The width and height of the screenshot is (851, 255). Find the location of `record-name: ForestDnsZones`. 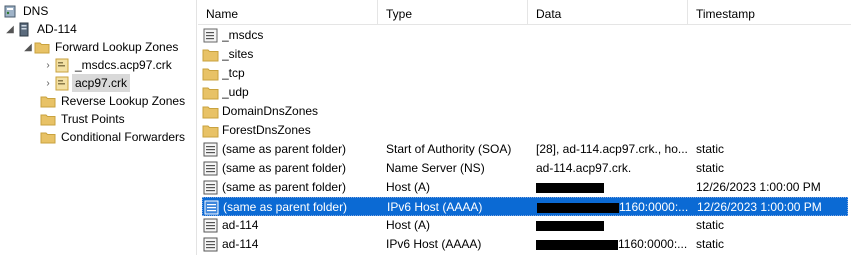

record-name: ForestDnsZones is located at coordinates (266, 130).